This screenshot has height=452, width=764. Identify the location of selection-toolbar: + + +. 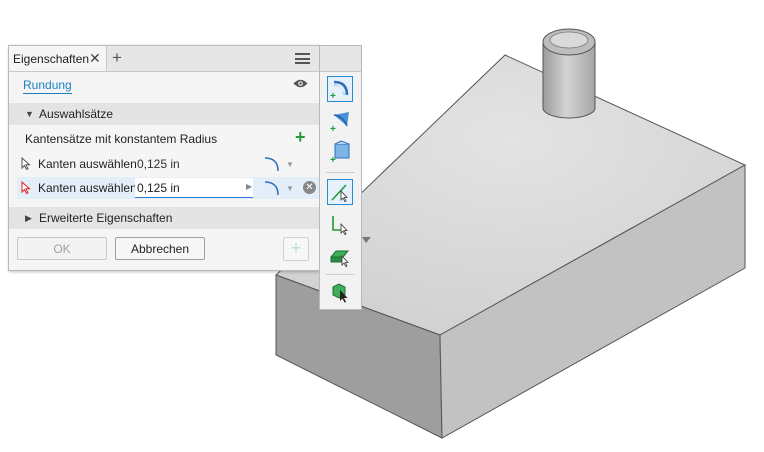
(340, 177).